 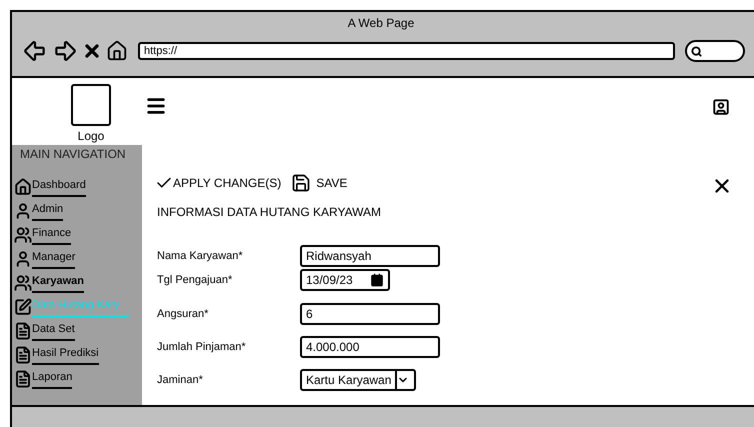 What do you see at coordinates (370, 256) in the screenshot?
I see `text-field: Ridwansyah` at bounding box center [370, 256].